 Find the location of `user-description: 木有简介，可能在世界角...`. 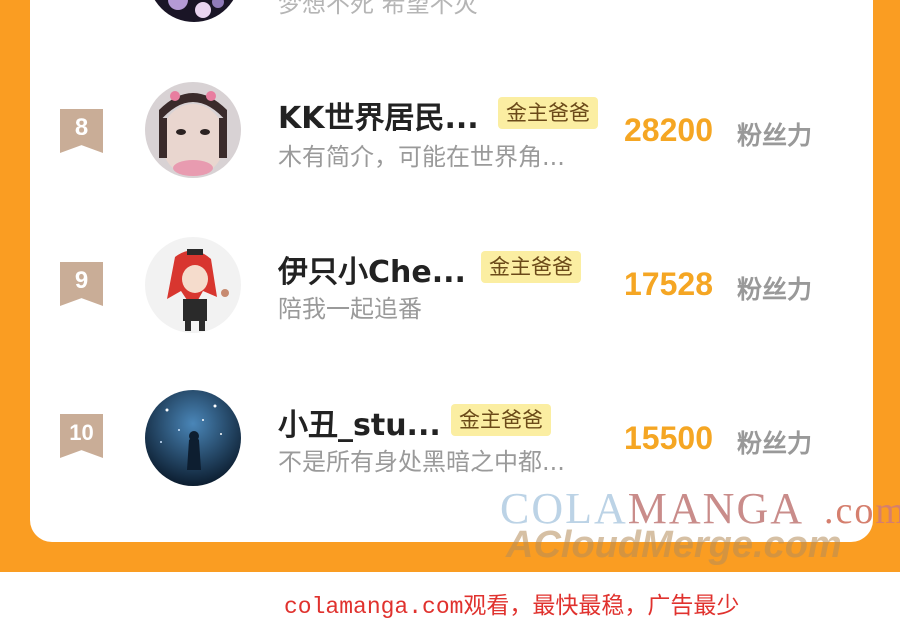

user-description: 木有简介，可能在世界角... is located at coordinates (421, 157).